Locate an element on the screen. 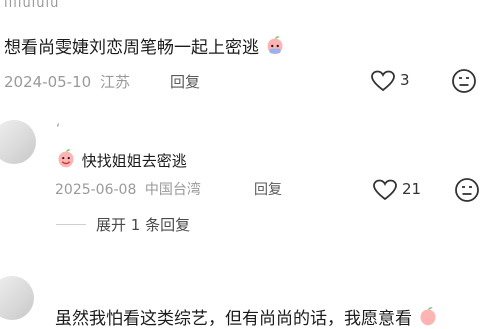 The width and height of the screenshot is (500, 329). top-username: illiuiuiu is located at coordinates (31, 5).